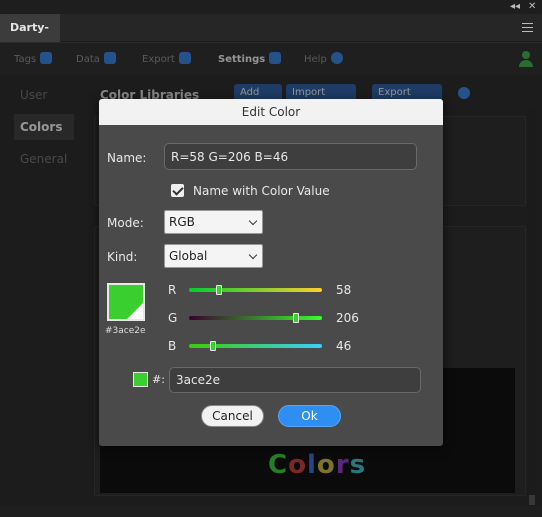 The image size is (542, 517). What do you see at coordinates (271, 511) in the screenshot?
I see `status-bar` at bounding box center [271, 511].